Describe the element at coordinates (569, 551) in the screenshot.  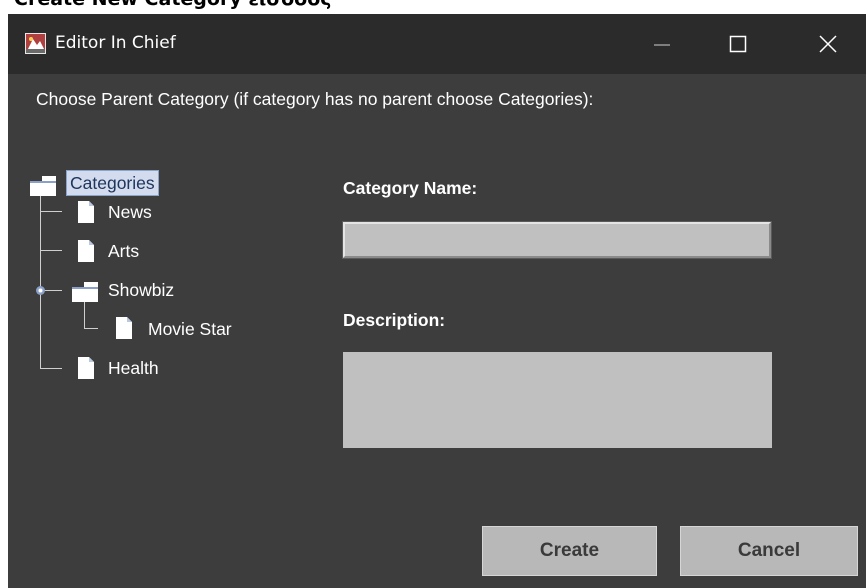
I see `create-button: Create` at that location.